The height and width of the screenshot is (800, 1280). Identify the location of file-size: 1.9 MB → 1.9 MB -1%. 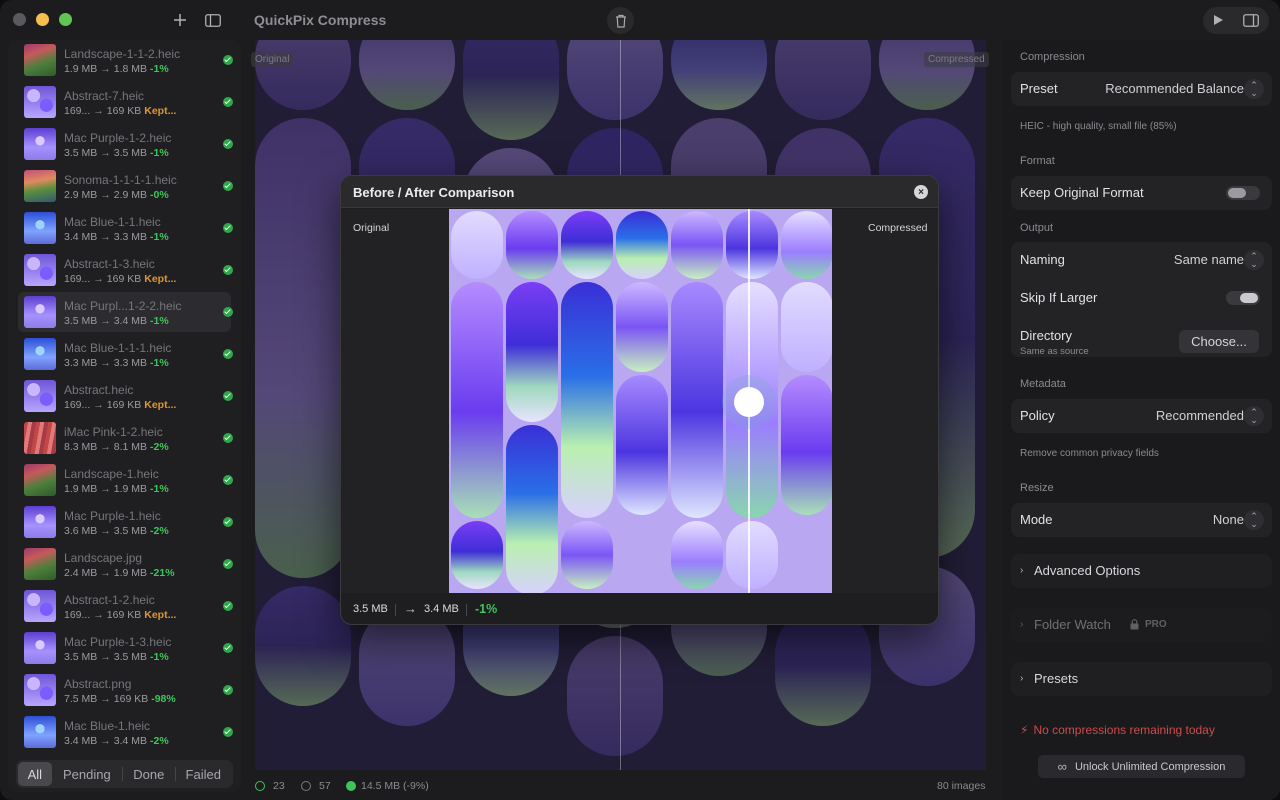
(116, 489).